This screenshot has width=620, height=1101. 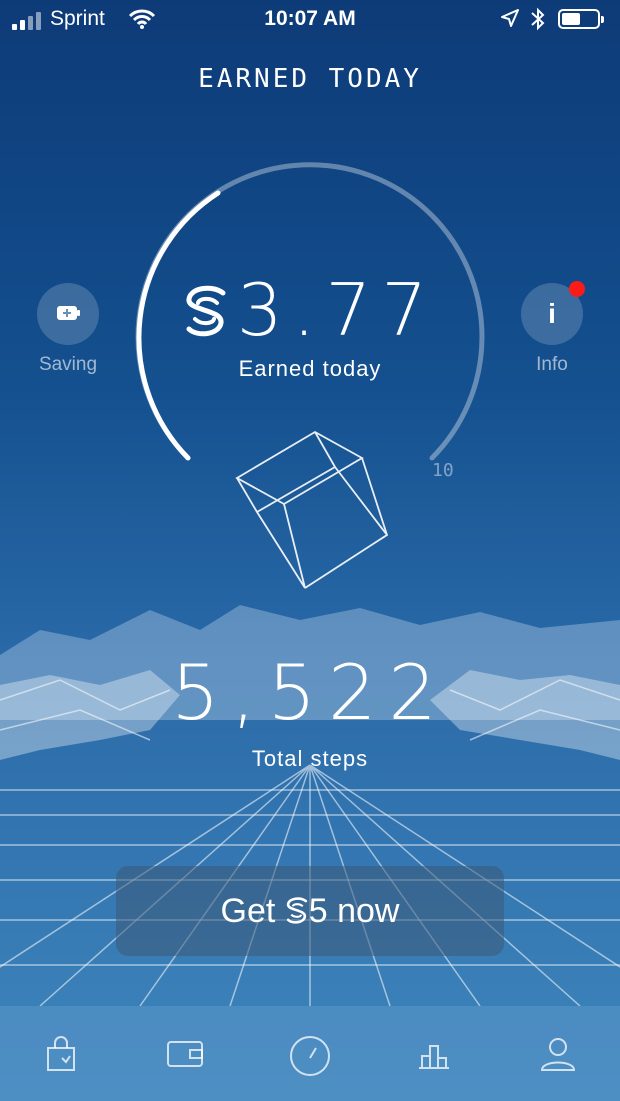 What do you see at coordinates (310, 758) in the screenshot?
I see `steps-label: Total steps` at bounding box center [310, 758].